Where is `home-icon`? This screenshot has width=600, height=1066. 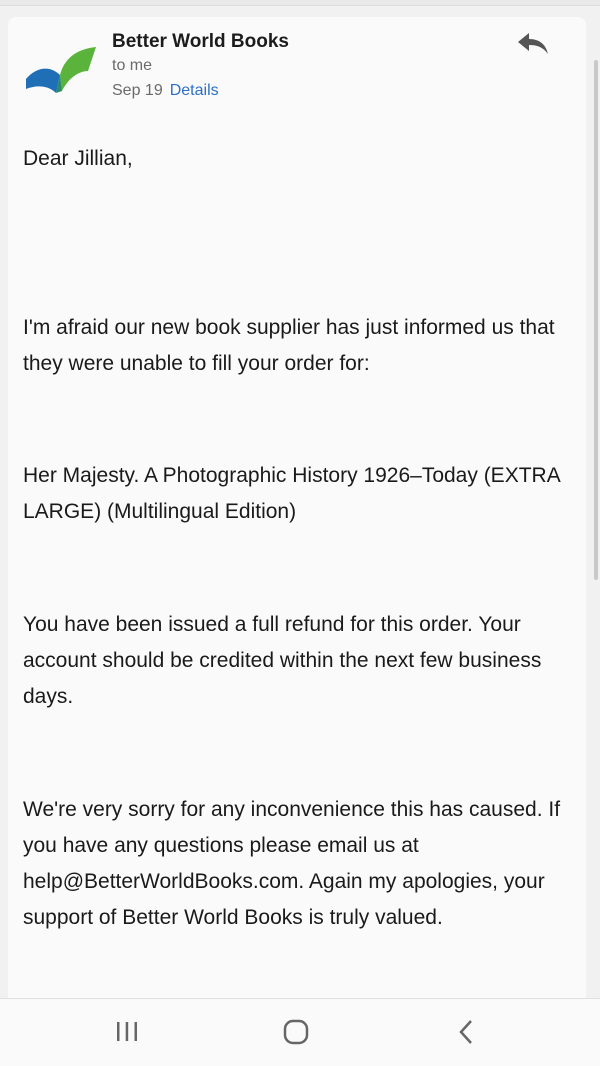
home-icon is located at coordinates (296, 1032).